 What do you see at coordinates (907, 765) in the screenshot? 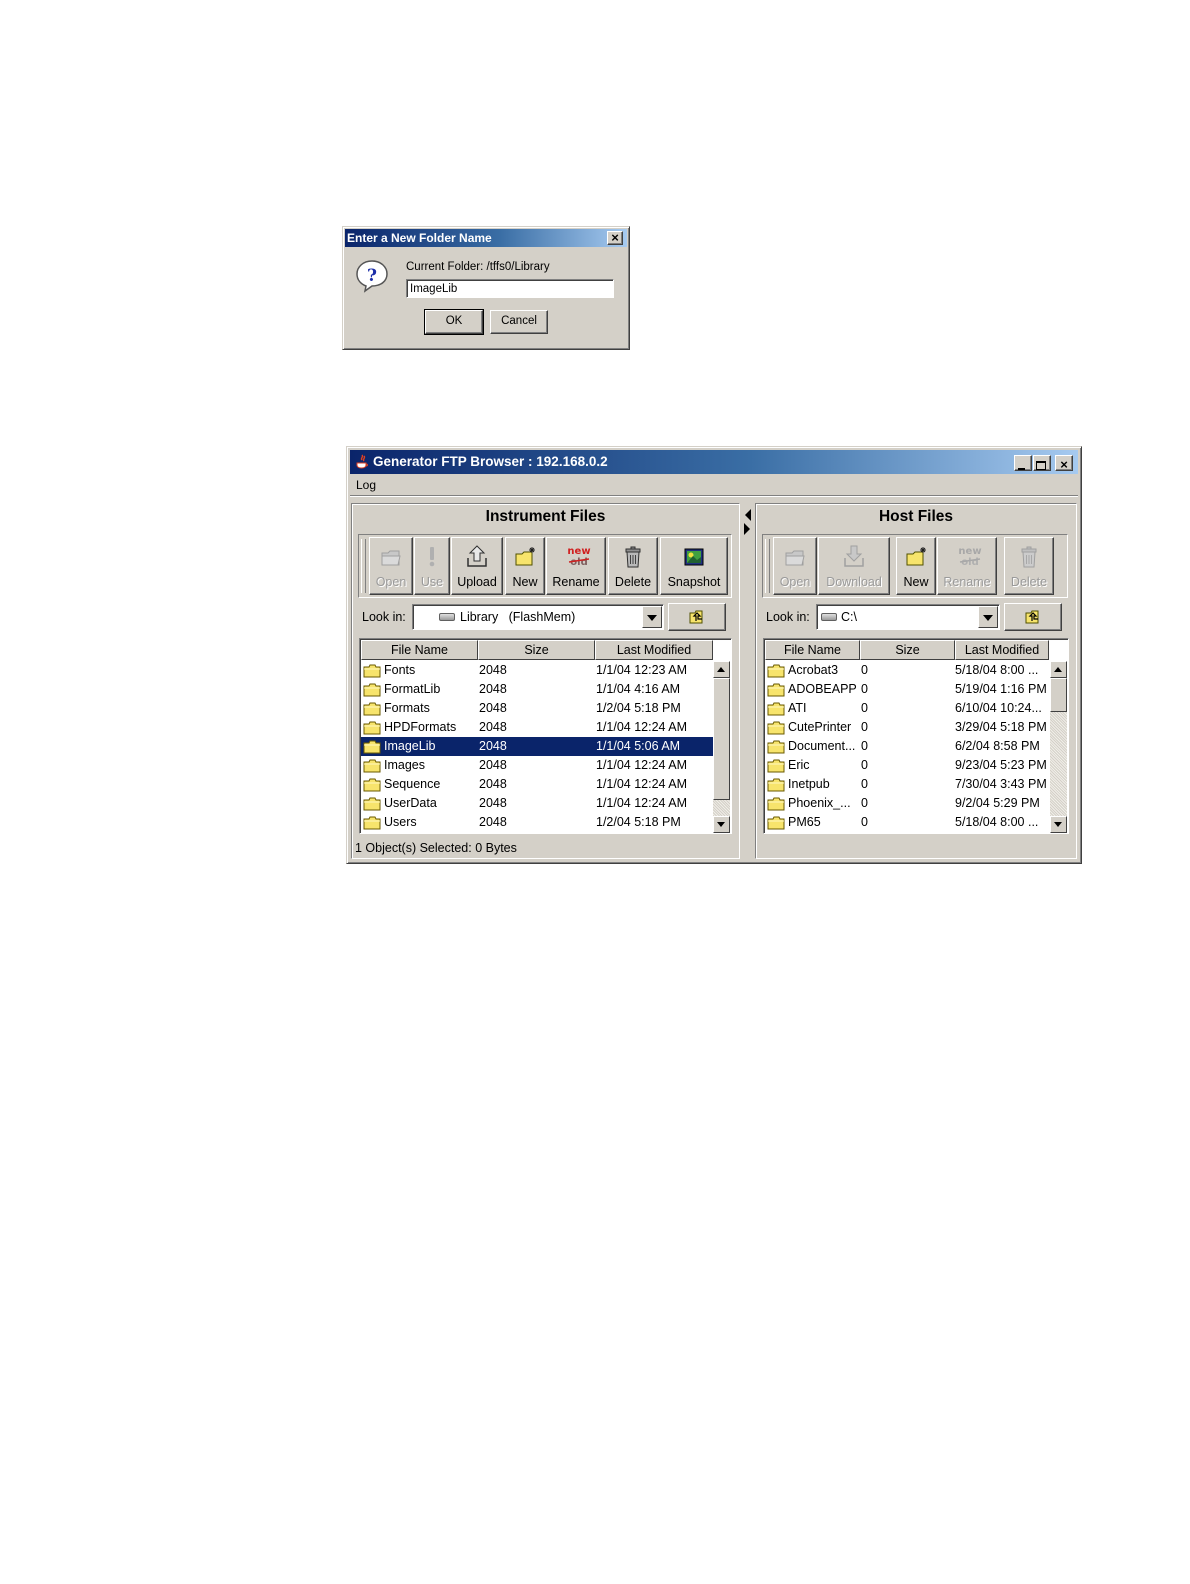
I see `table-row: Eric 0 9/23/04 5:23 PM` at bounding box center [907, 765].